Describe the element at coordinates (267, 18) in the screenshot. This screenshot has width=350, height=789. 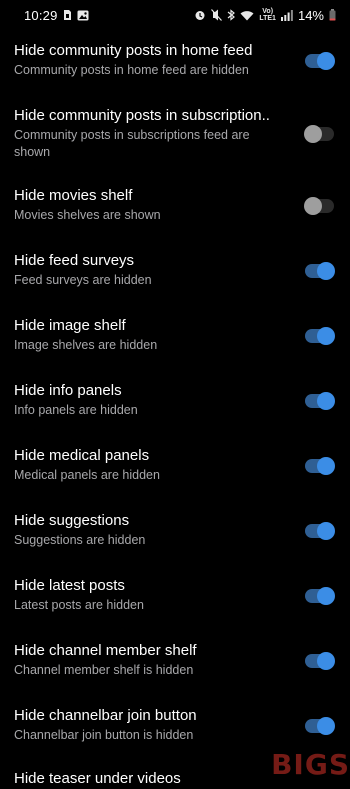
I see `lte-label: LTE1` at that location.